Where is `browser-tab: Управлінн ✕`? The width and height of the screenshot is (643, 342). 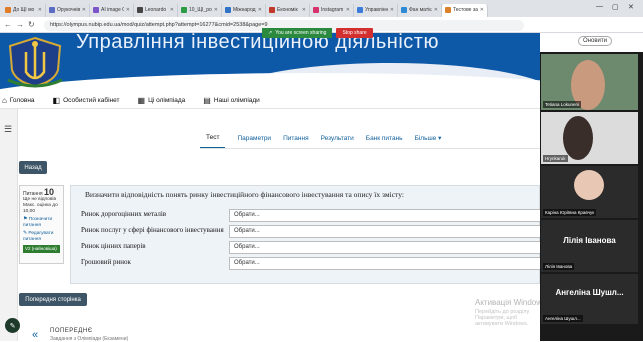 browser-tab: Управлінн ✕ is located at coordinates (376, 10).